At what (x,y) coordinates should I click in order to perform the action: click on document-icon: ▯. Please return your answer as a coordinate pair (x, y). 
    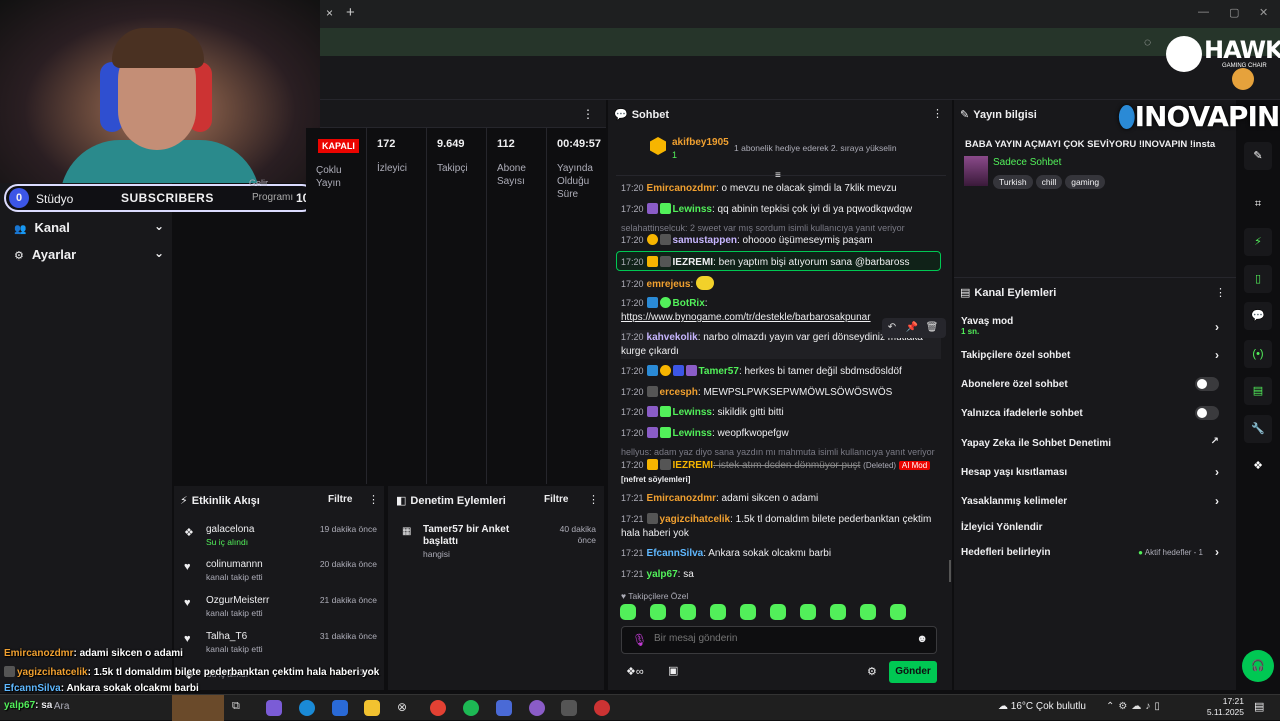
    Looking at the image, I should click on (1258, 279).